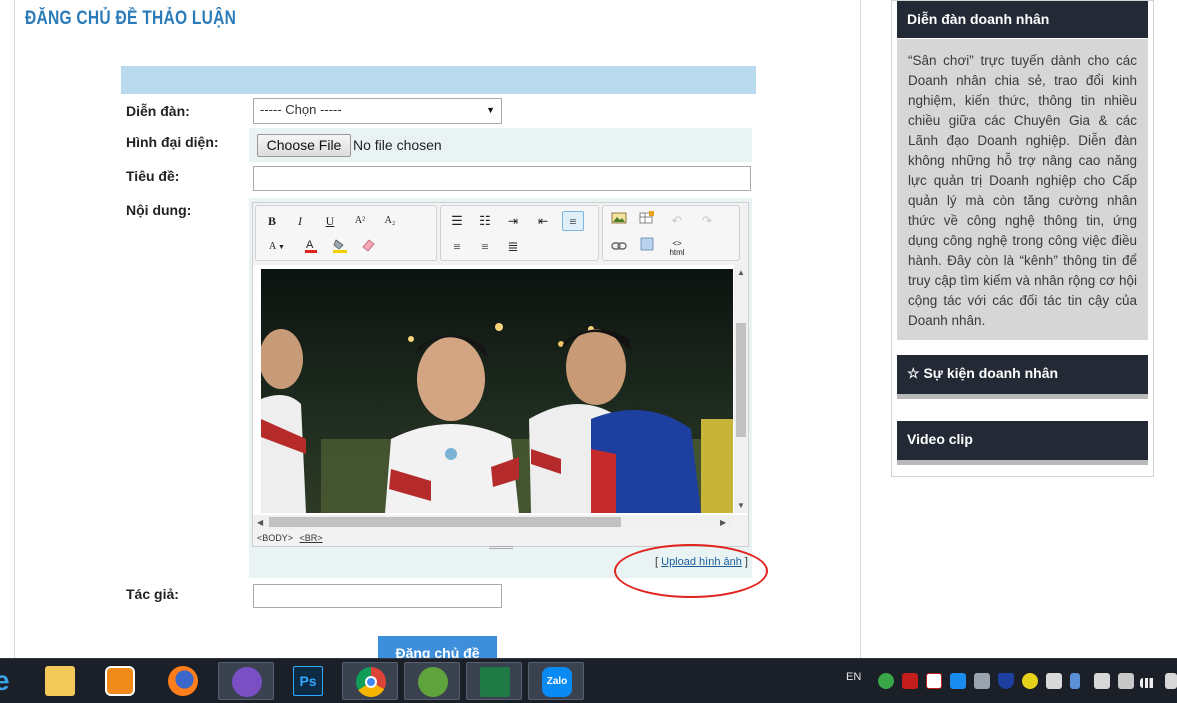 The width and height of the screenshot is (1177, 703). What do you see at coordinates (991, 373) in the screenshot?
I see `sidebar-events-label: Sự kiện doanh nhân` at bounding box center [991, 373].